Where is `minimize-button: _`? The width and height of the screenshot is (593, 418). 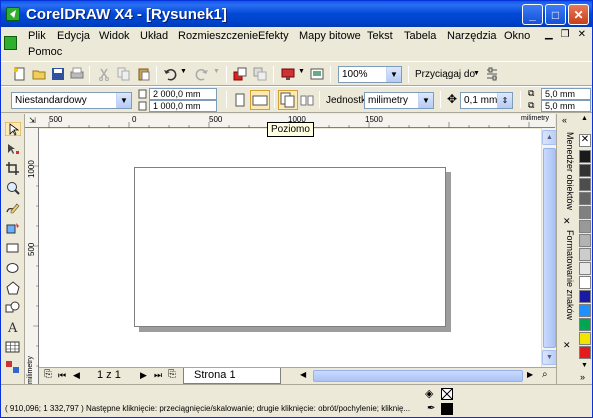
minimize-button: _ is located at coordinates (532, 14).